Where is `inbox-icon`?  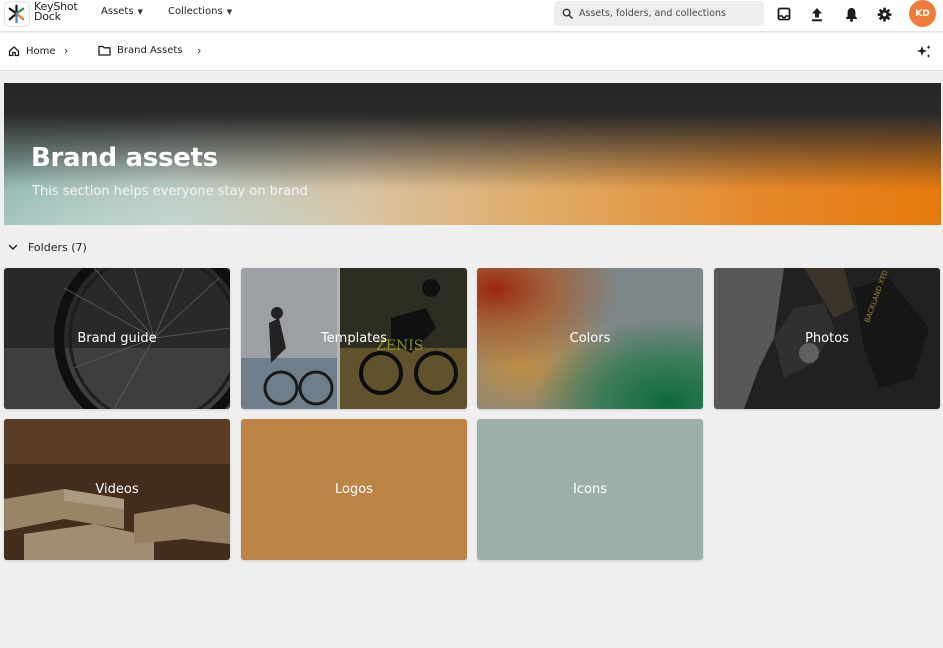
inbox-icon is located at coordinates (784, 14).